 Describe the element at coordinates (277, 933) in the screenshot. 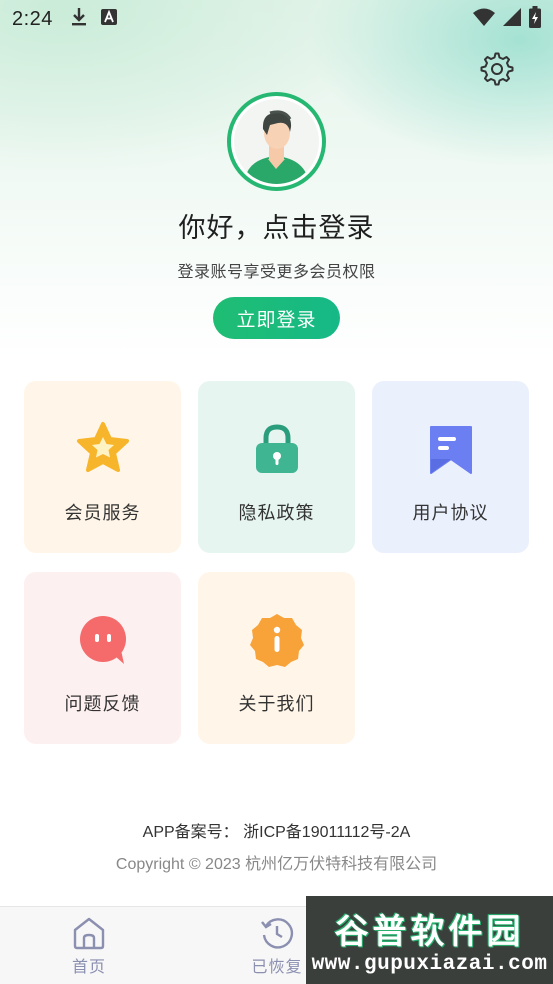

I see `history-clock-icon` at that location.